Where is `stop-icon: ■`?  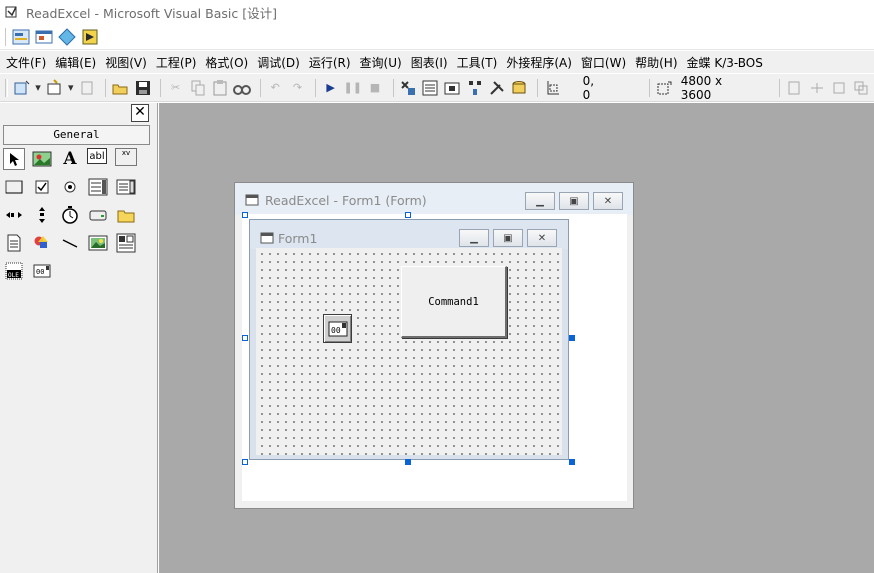 stop-icon: ■ is located at coordinates (374, 88).